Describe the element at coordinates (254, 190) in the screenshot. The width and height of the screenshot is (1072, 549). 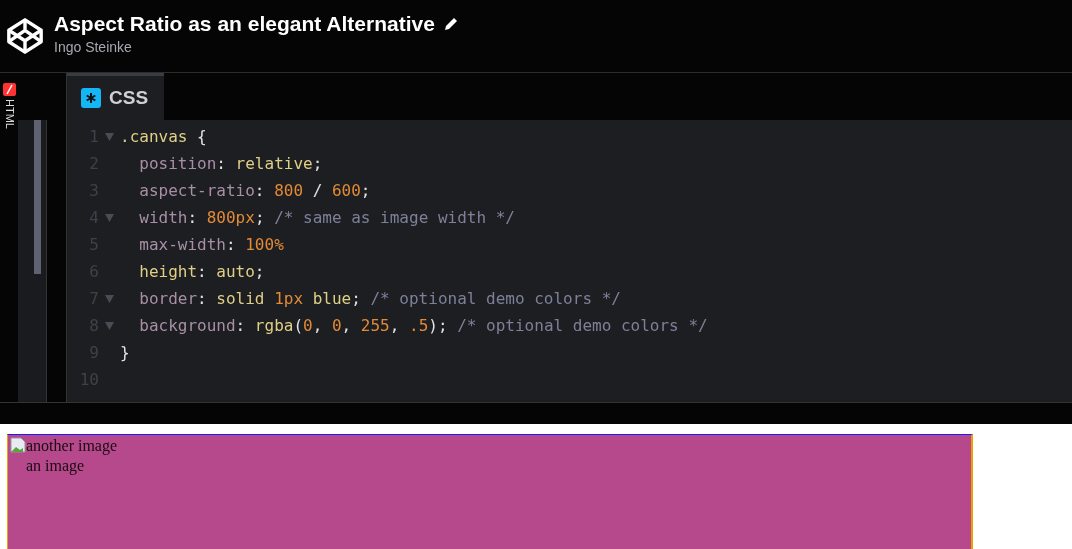
I see `code-line: aspect-ratio: 800 / 600;` at that location.